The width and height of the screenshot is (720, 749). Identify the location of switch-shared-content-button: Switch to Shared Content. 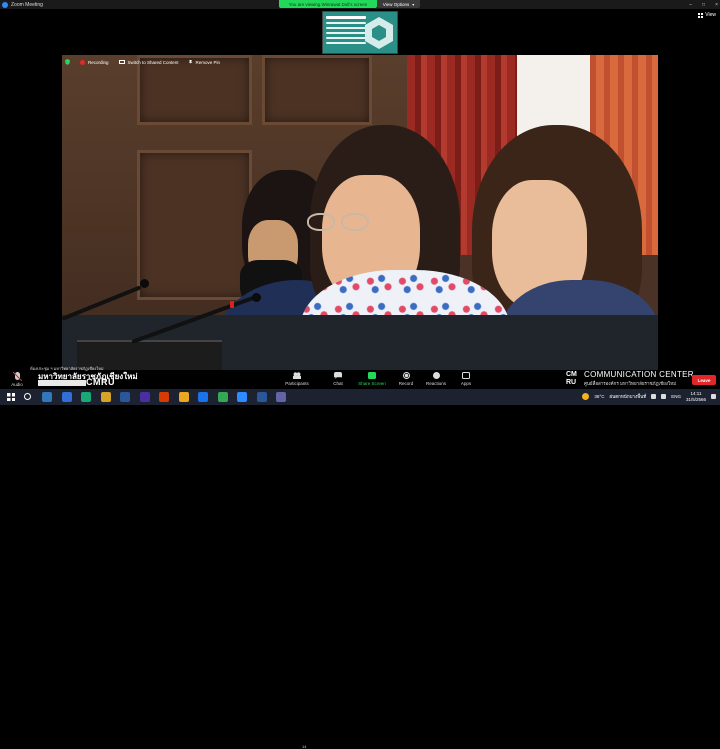
(148, 62).